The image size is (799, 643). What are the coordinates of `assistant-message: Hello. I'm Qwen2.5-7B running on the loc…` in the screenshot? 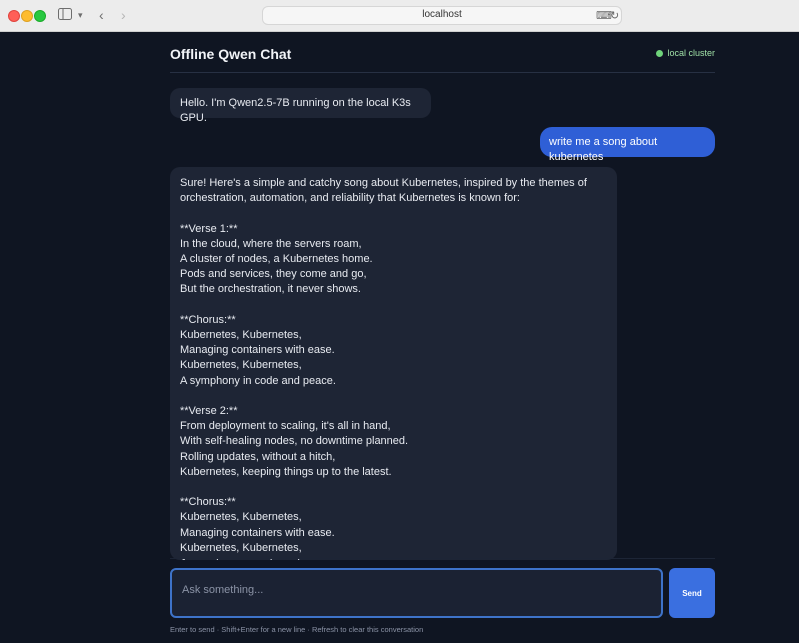 It's located at (300, 106).